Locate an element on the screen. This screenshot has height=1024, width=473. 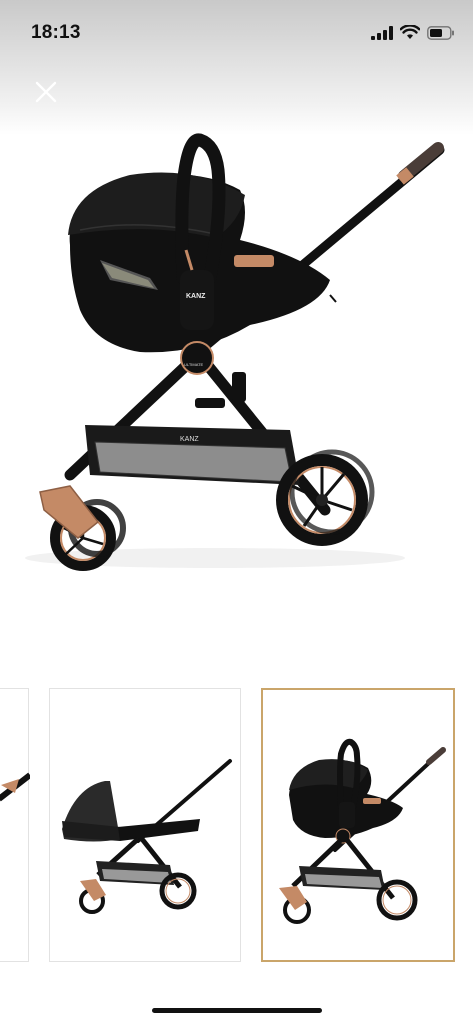
thumbnail-stroller-car-seat is located at coordinates (358, 825).